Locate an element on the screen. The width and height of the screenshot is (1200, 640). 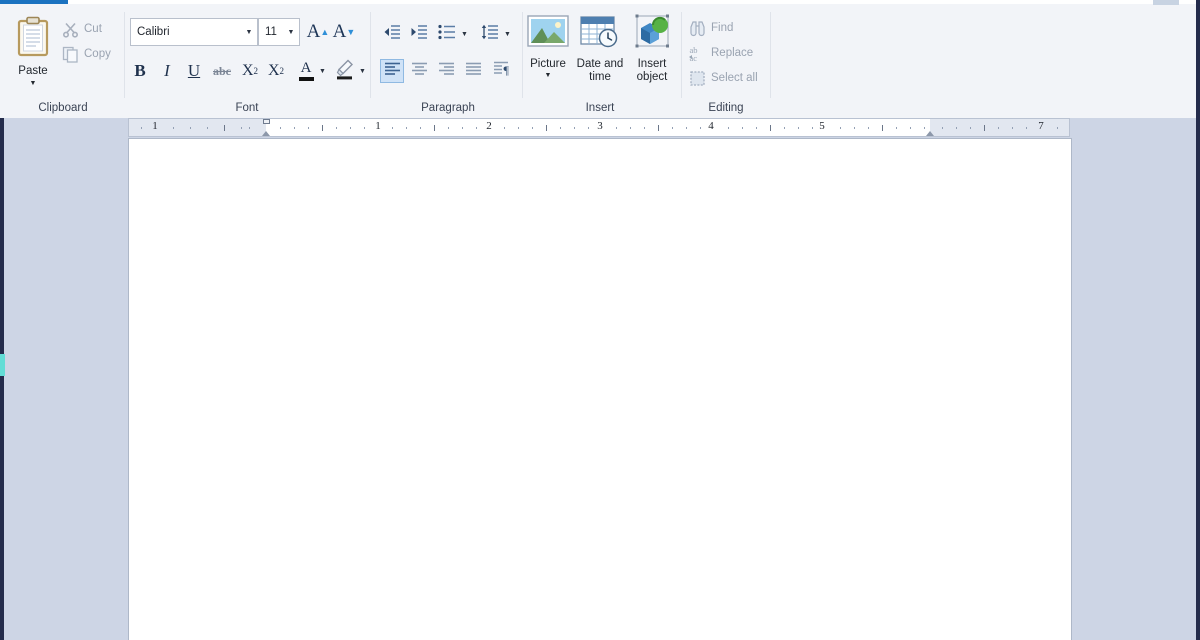
replace-label: Replace is located at coordinates (732, 53).